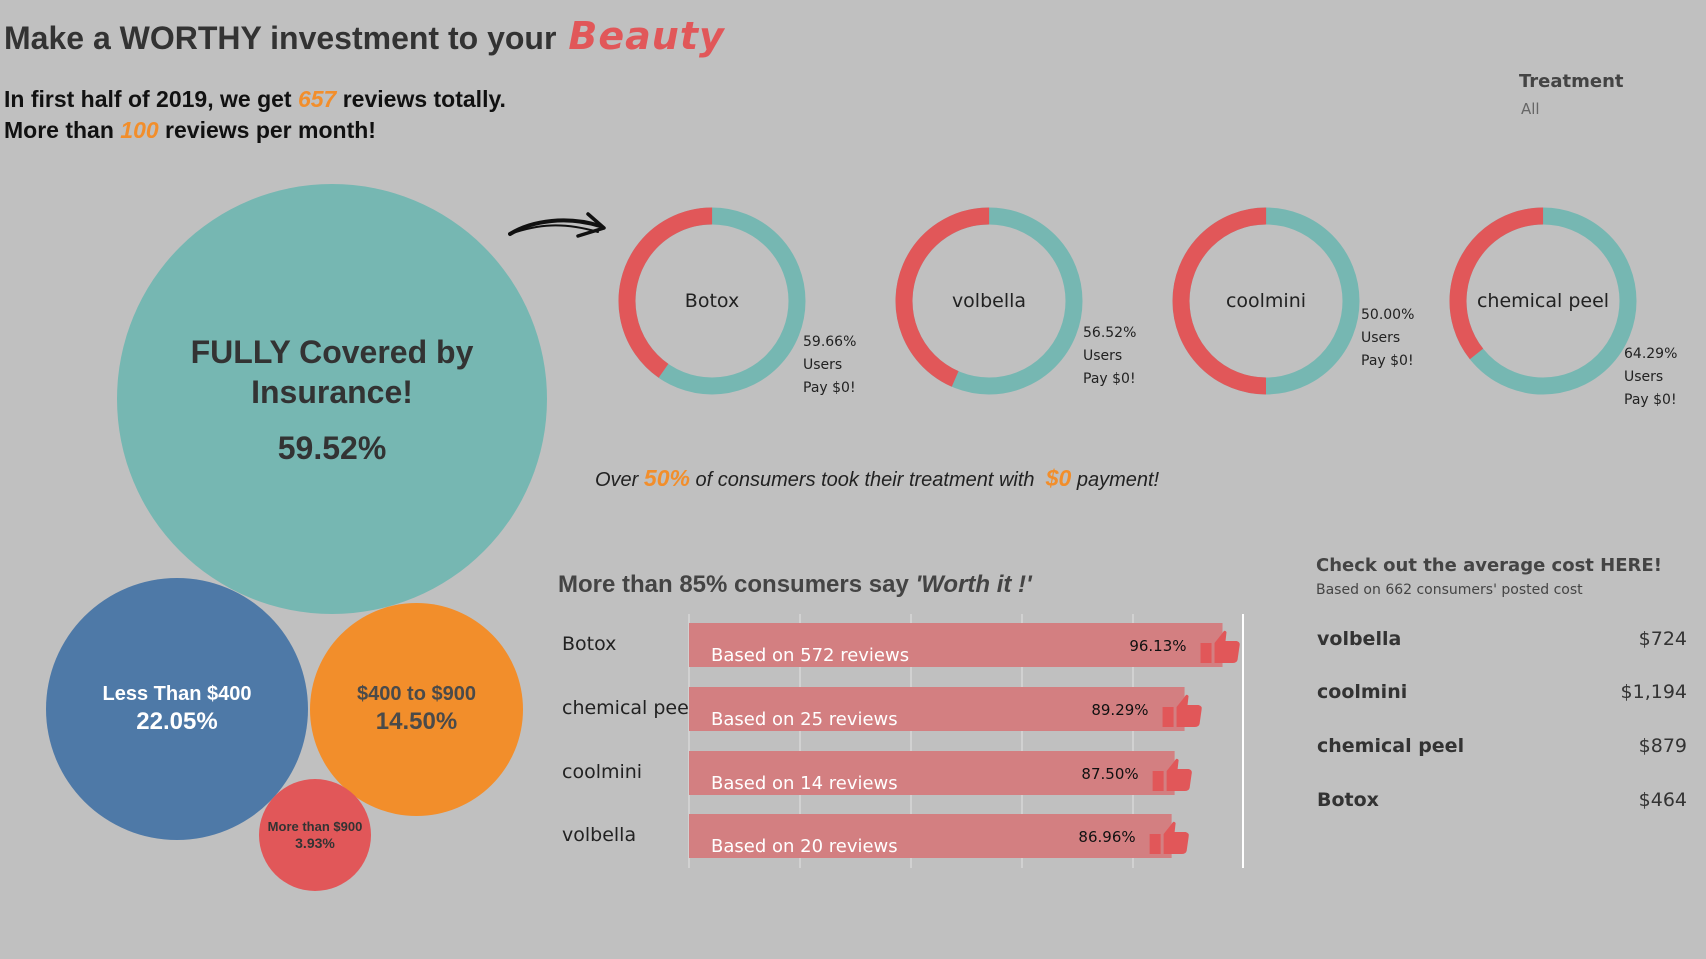 This screenshot has width=1706, height=959. What do you see at coordinates (810, 655) in the screenshot?
I see `bar-review-count: Based on 572 reviews` at bounding box center [810, 655].